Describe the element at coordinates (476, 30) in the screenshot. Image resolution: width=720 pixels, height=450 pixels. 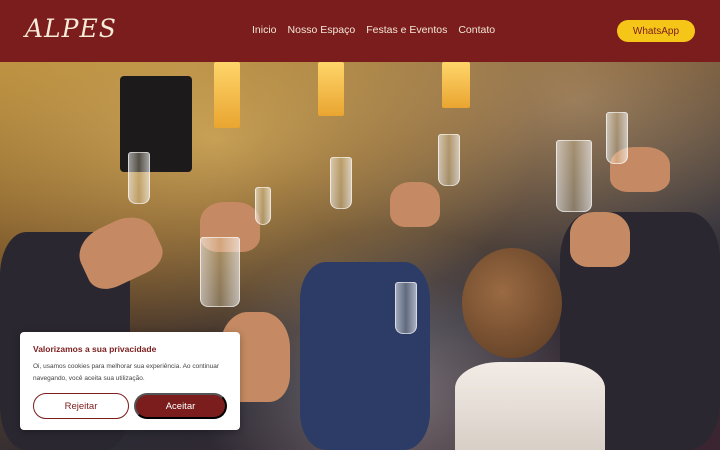
I see `nav-link-contato: Contato` at that location.